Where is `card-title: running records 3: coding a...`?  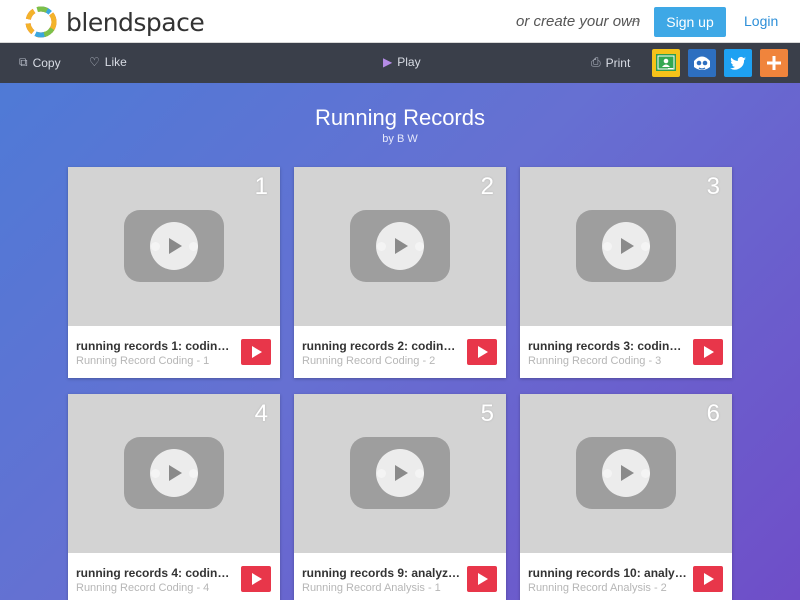 card-title: running records 3: coding a... is located at coordinates (608, 346).